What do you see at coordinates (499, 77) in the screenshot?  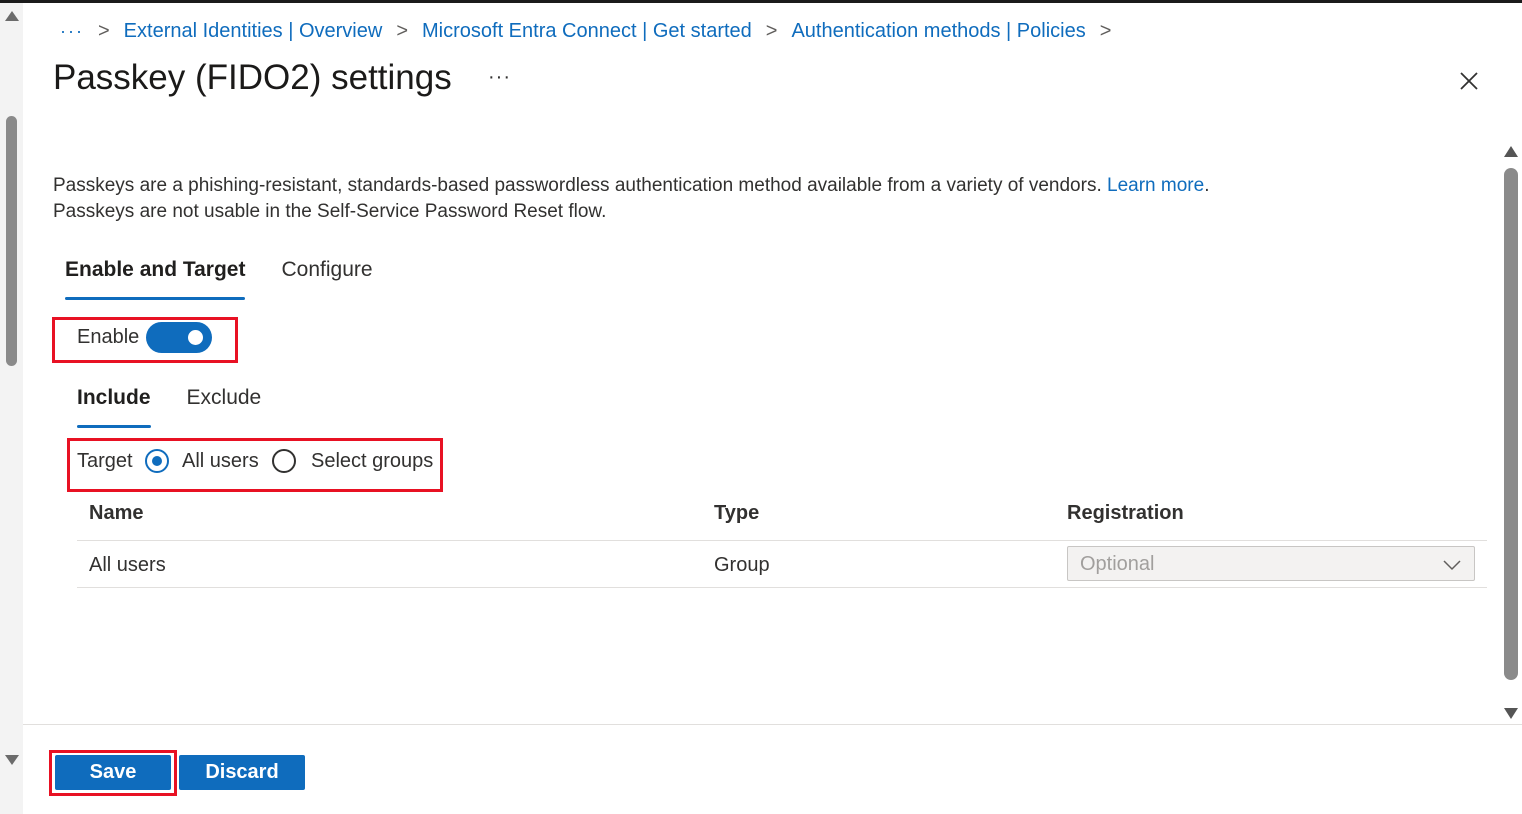 I see `more-options-button: ···` at bounding box center [499, 77].